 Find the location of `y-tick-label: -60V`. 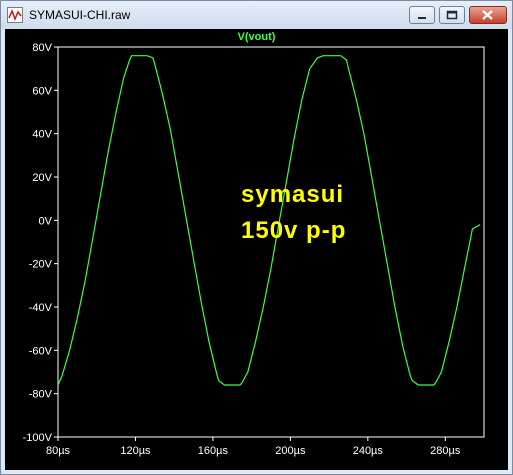

y-tick-label: -60V is located at coordinates (41, 351).